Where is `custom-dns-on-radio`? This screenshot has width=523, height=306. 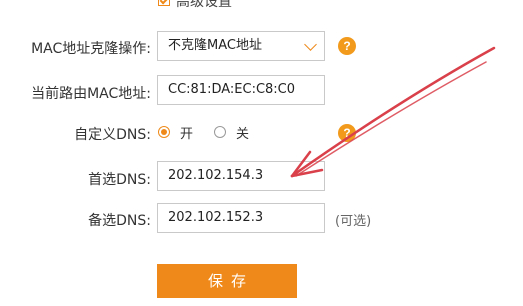 custom-dns-on-radio is located at coordinates (164, 132).